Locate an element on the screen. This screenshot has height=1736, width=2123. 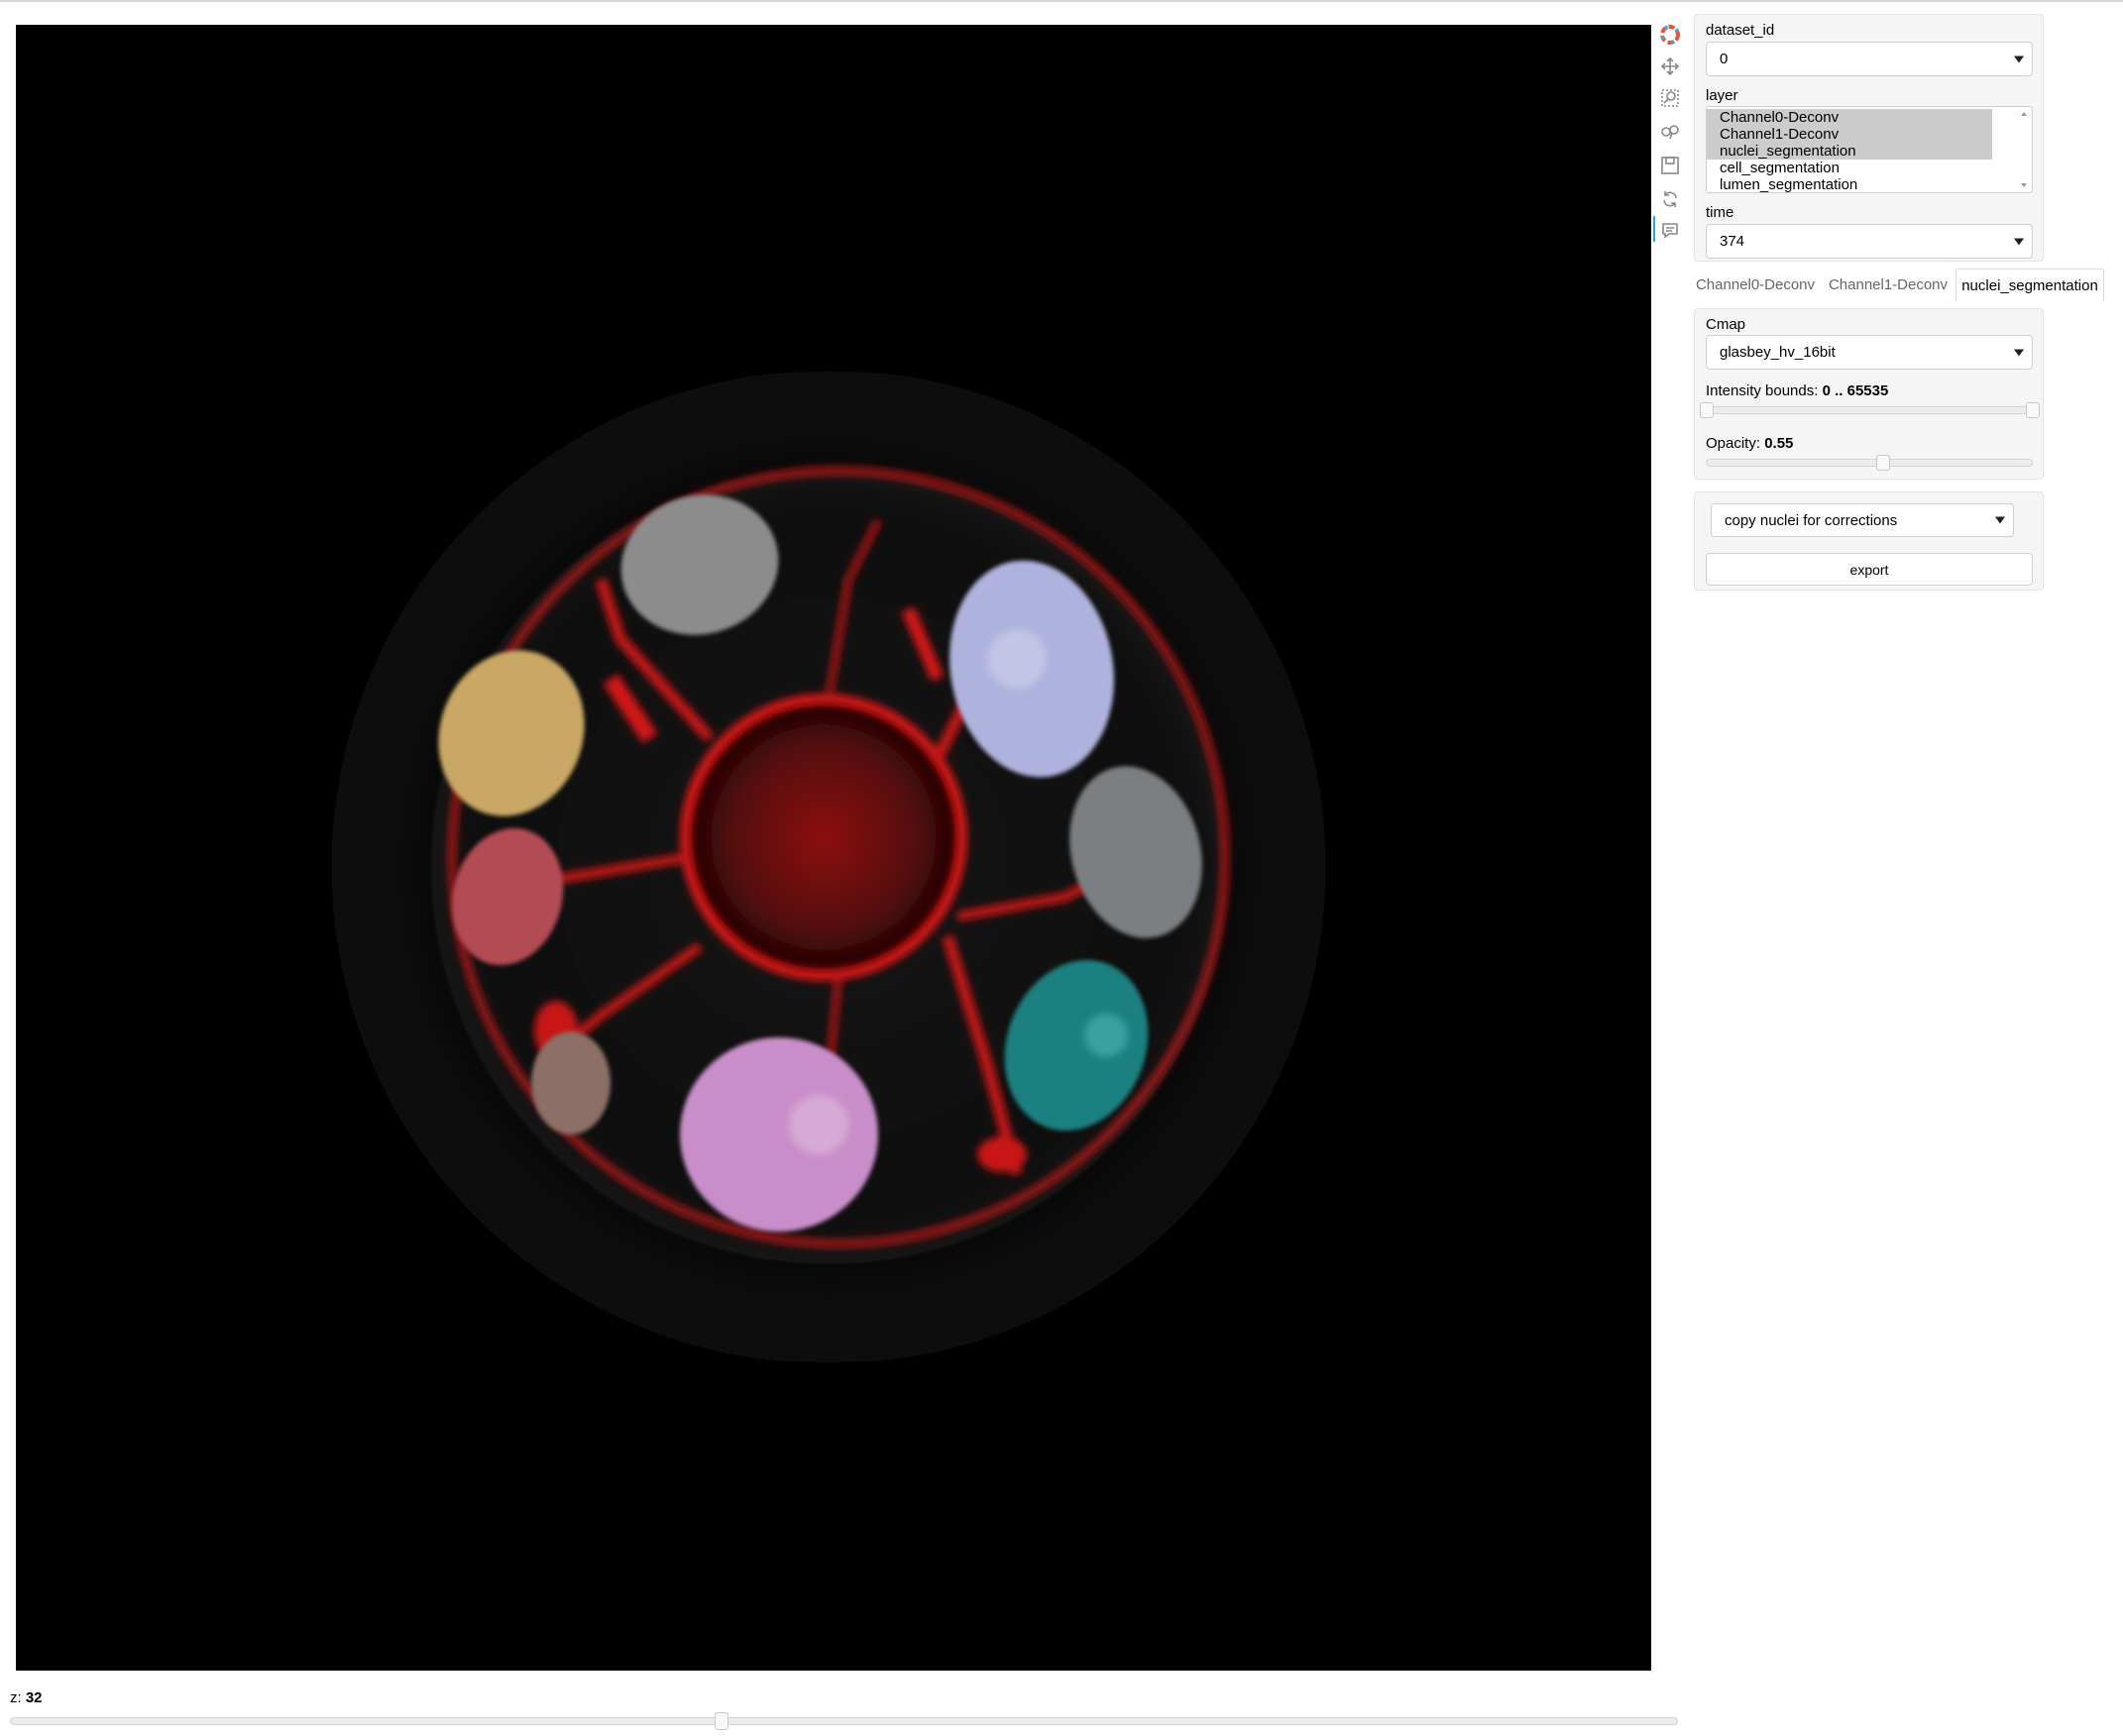
reset-icon is located at coordinates (1670, 199).